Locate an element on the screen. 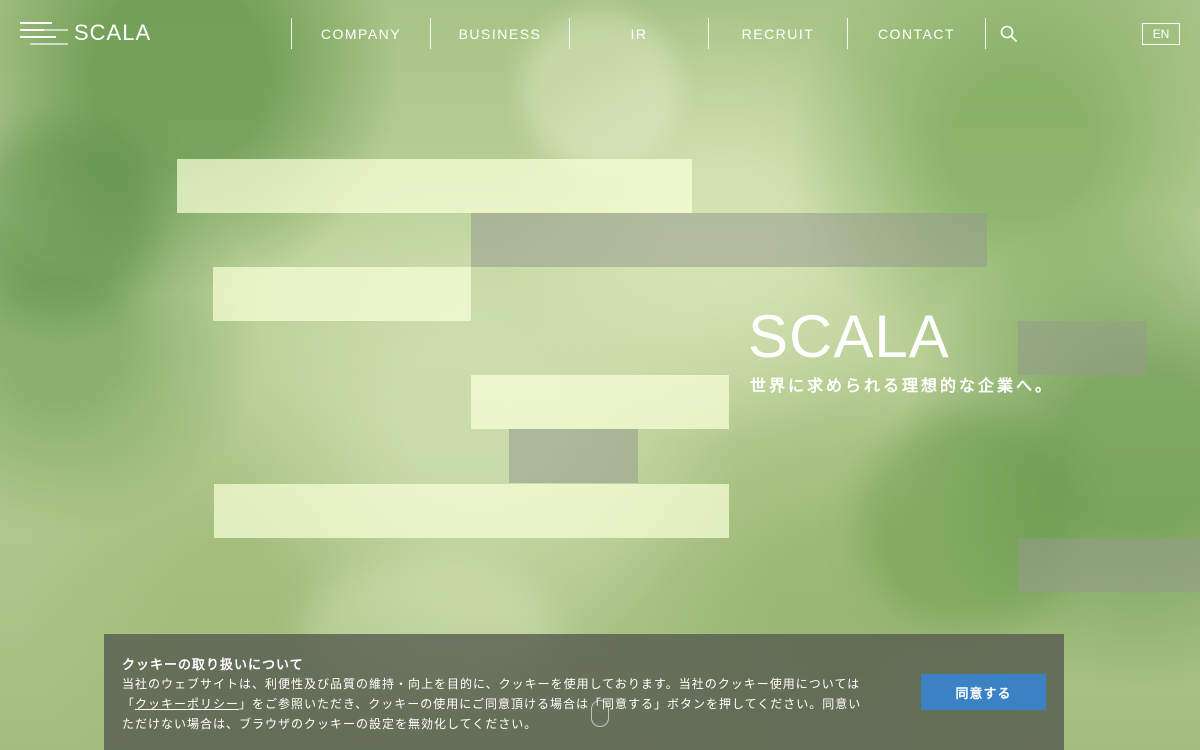 The width and height of the screenshot is (1200, 750). nav-ir: IR is located at coordinates (638, 33).